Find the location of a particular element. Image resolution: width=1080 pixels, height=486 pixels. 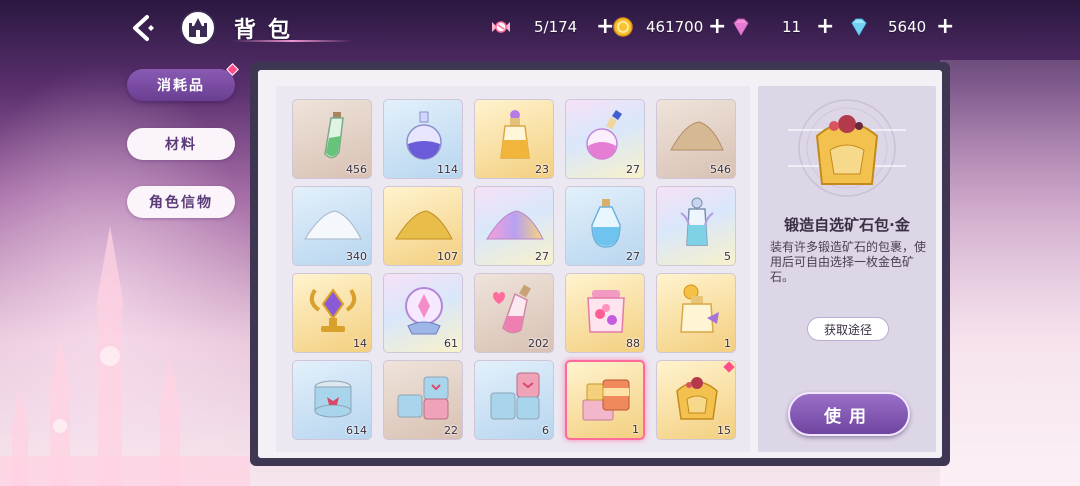

item-slot: 61 is located at coordinates (423, 313).